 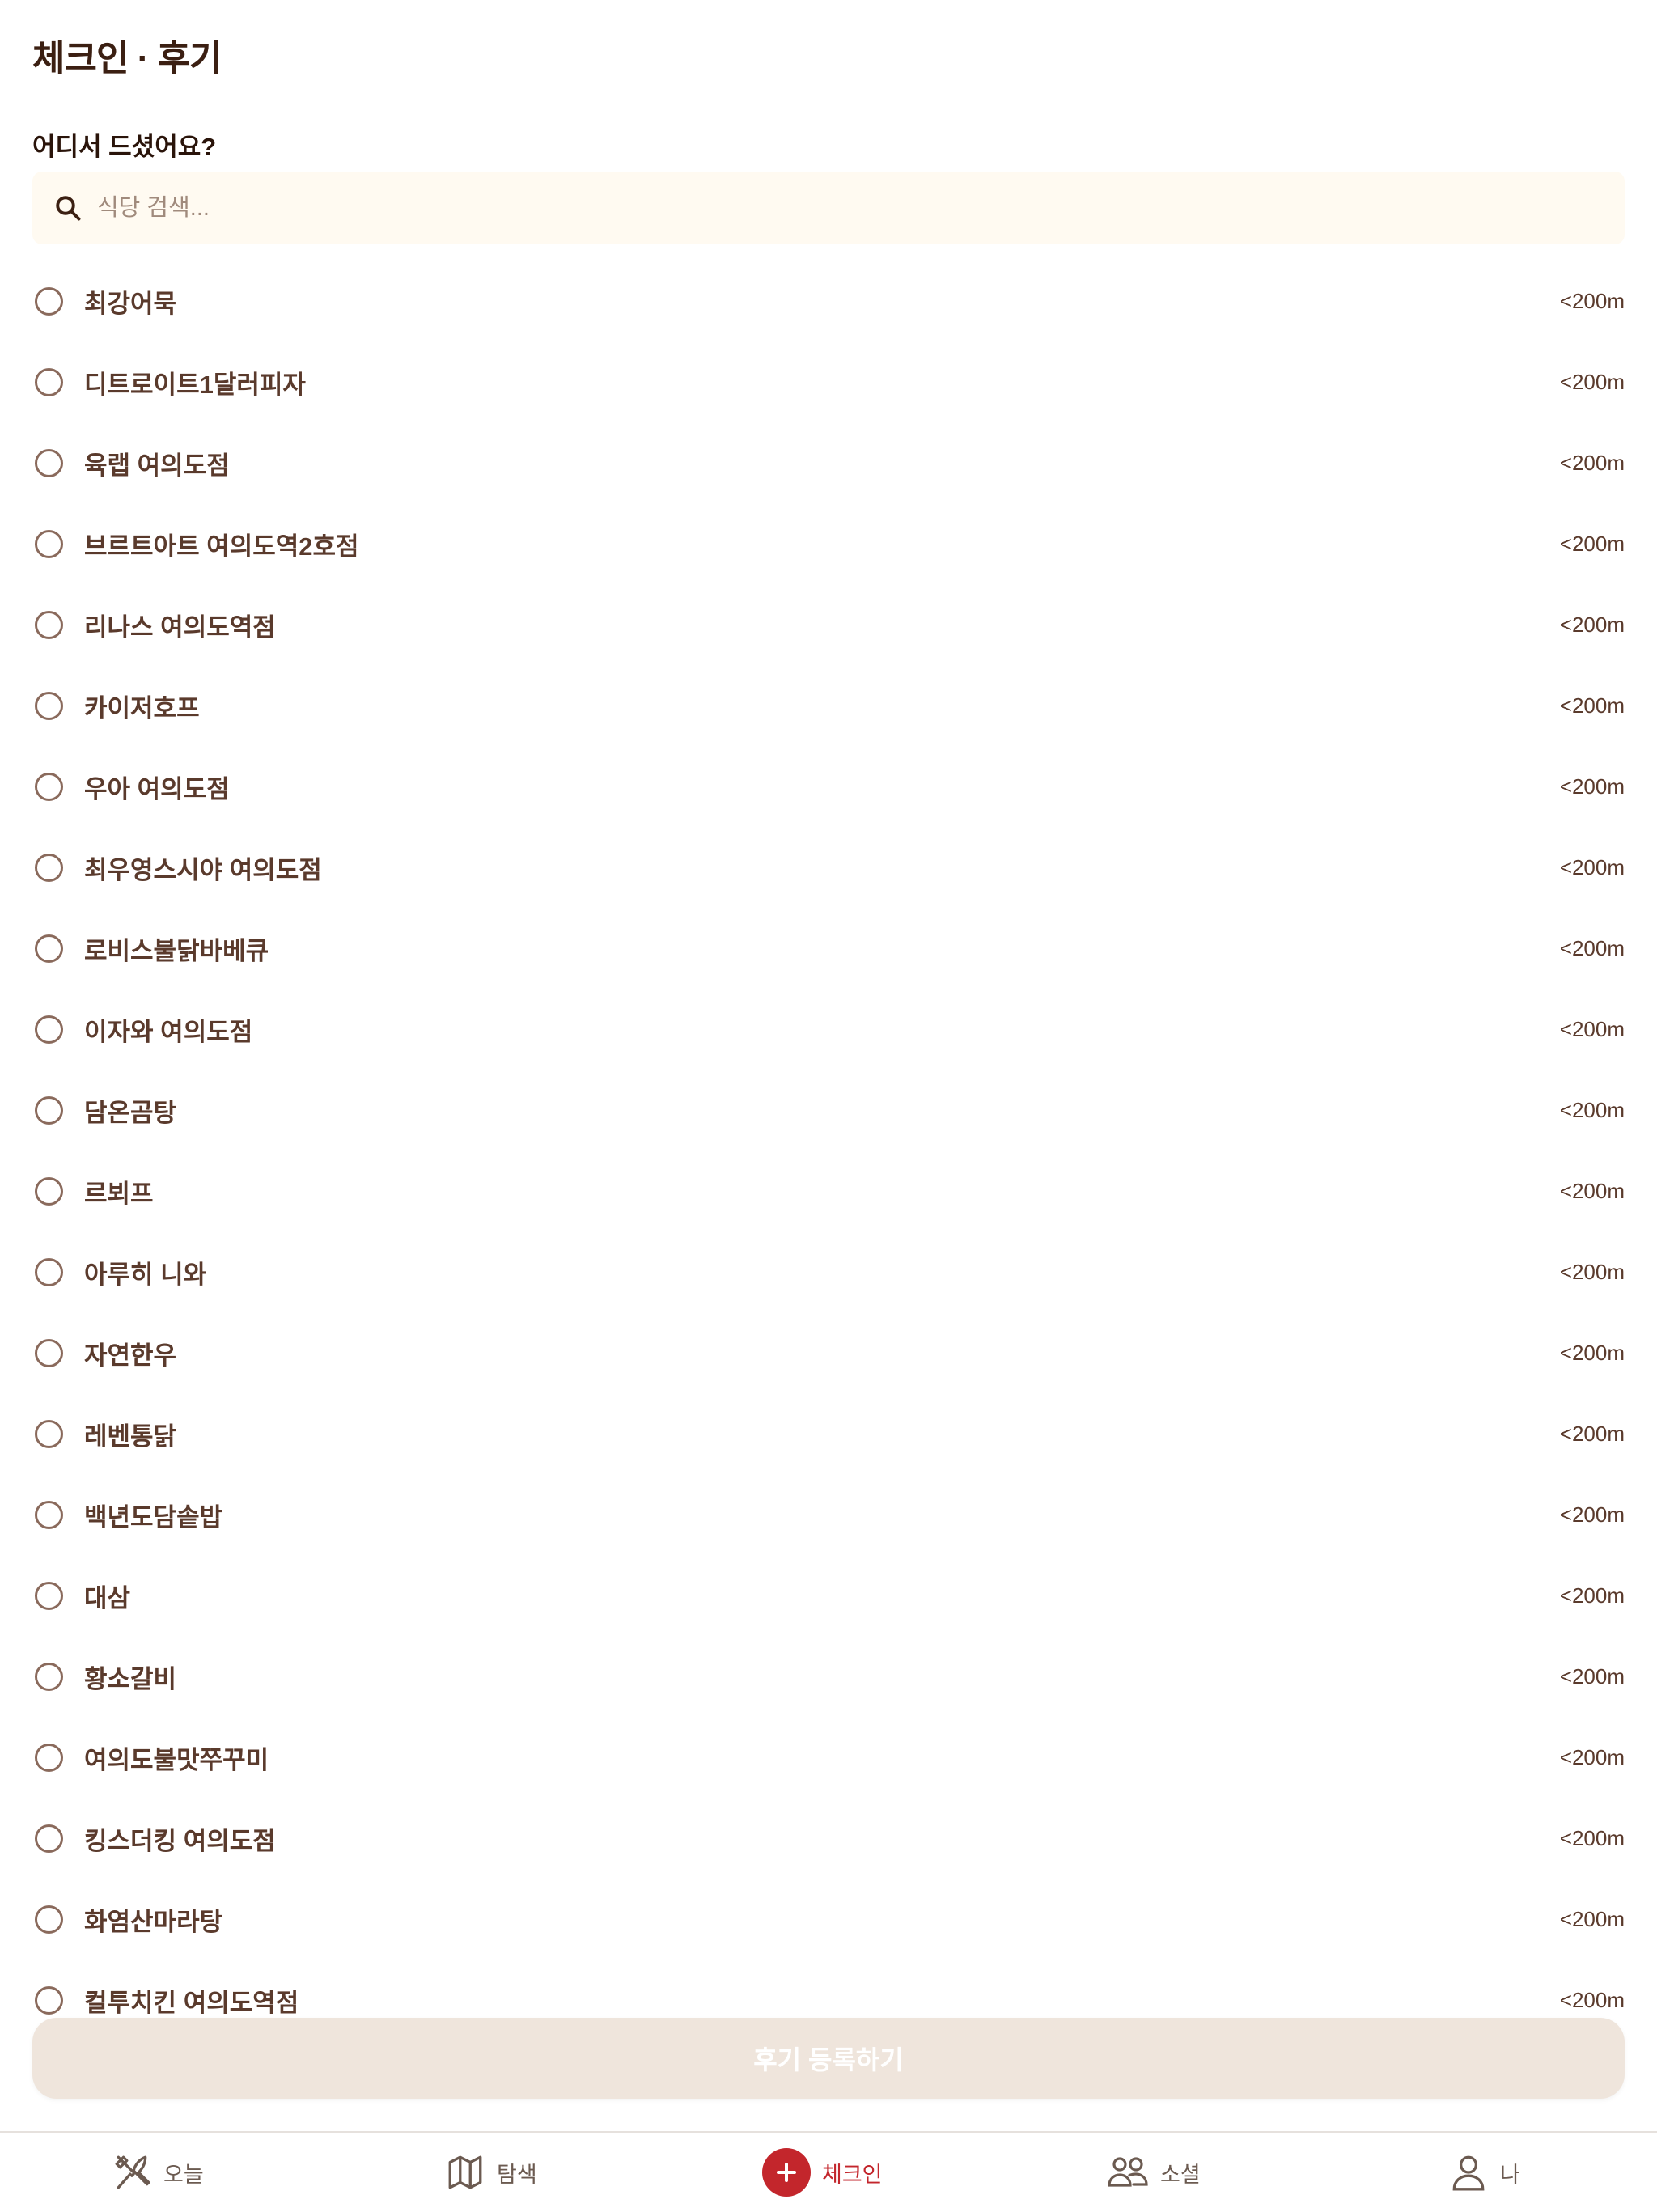 I want to click on restaurant-name: 로비스불닭바베큐, so click(x=176, y=950).